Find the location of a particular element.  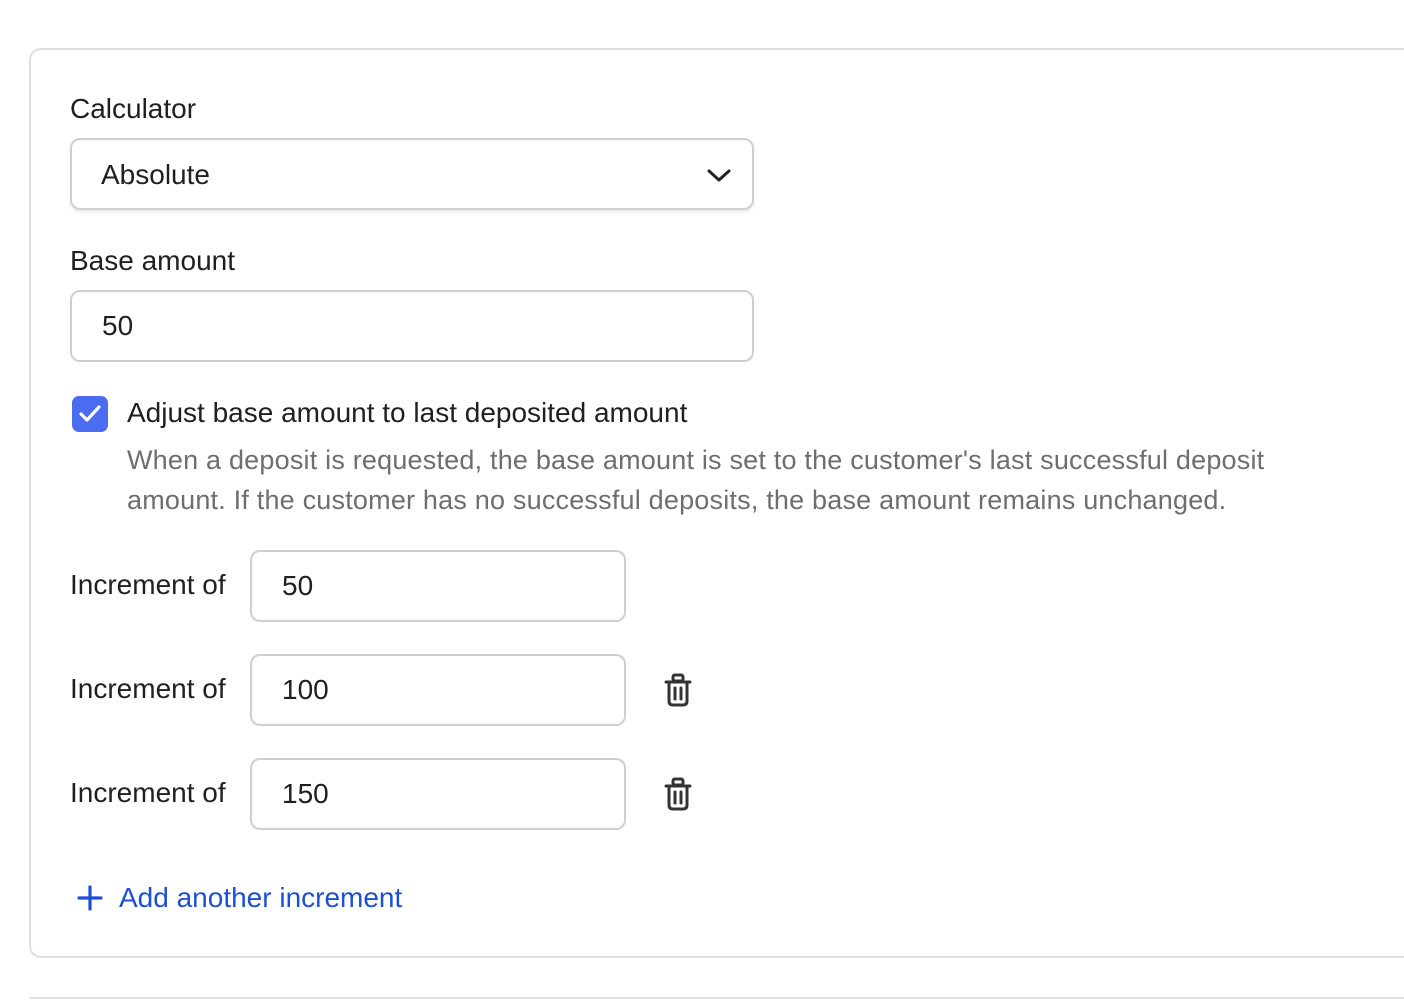

base-amount-input is located at coordinates (412, 326).